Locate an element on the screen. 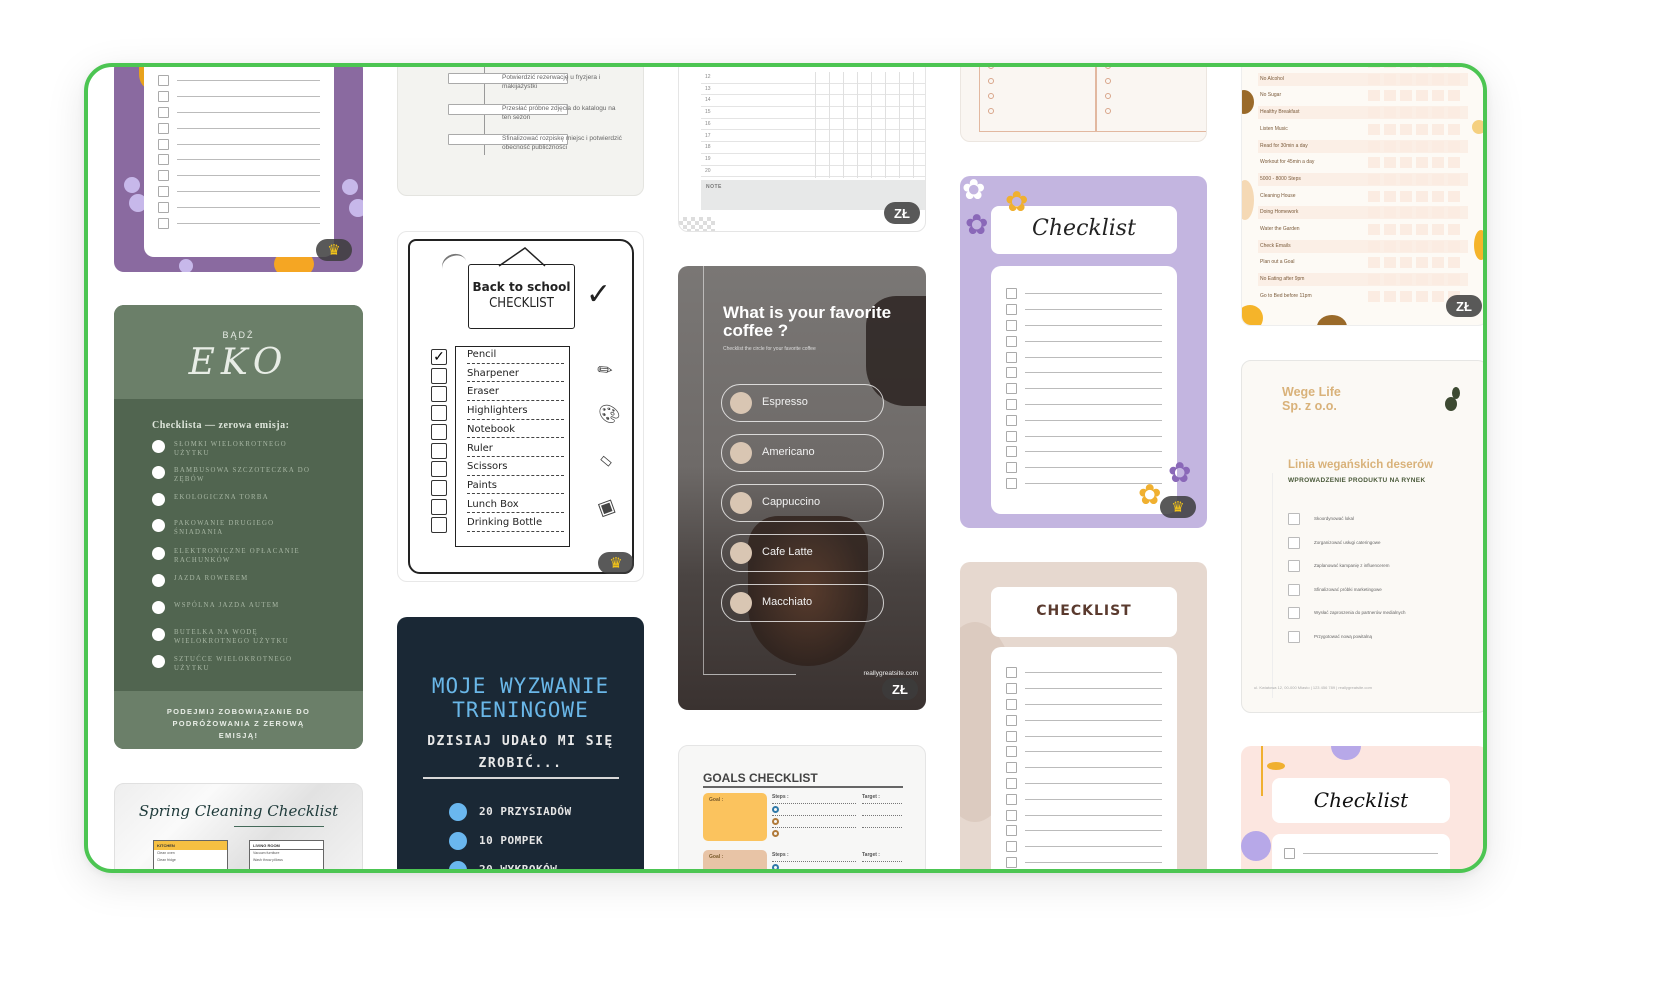 The height and width of the screenshot is (989, 1655). template-card-pink-checklist: Checklist is located at coordinates (1362, 807).